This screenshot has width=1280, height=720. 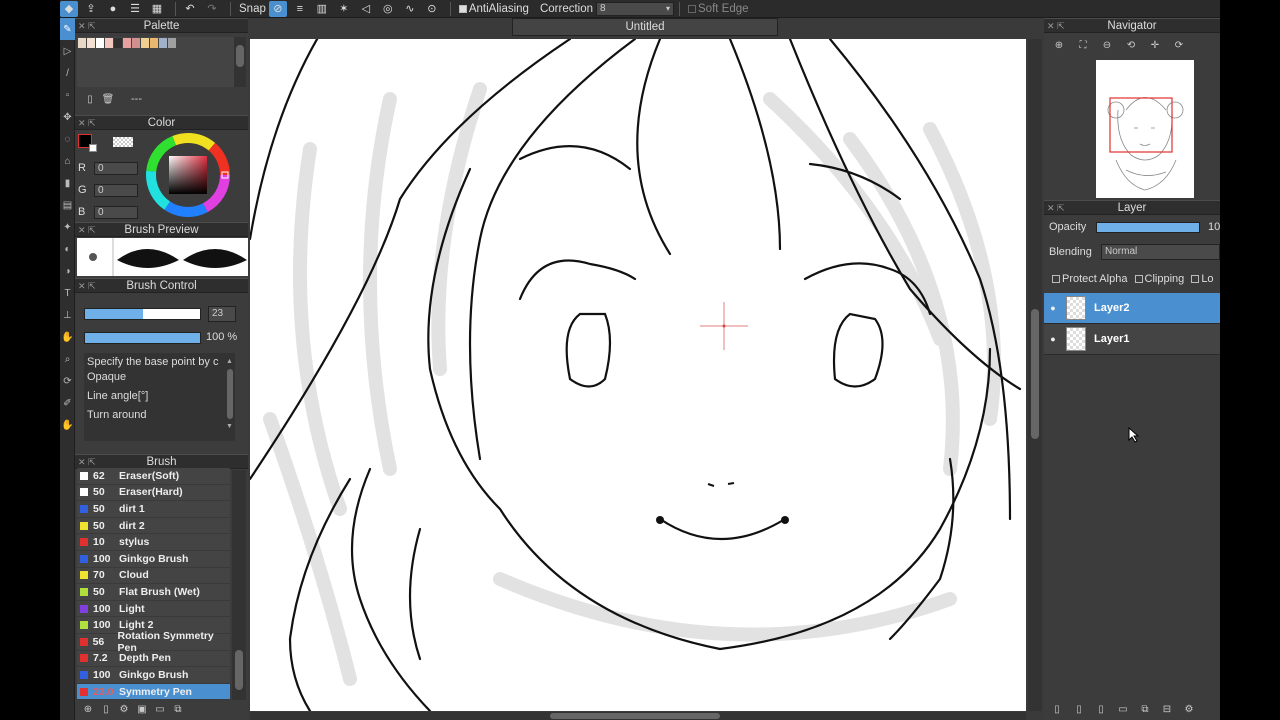 I want to click on snap-perspective-icon: ◁, so click(x=366, y=9).